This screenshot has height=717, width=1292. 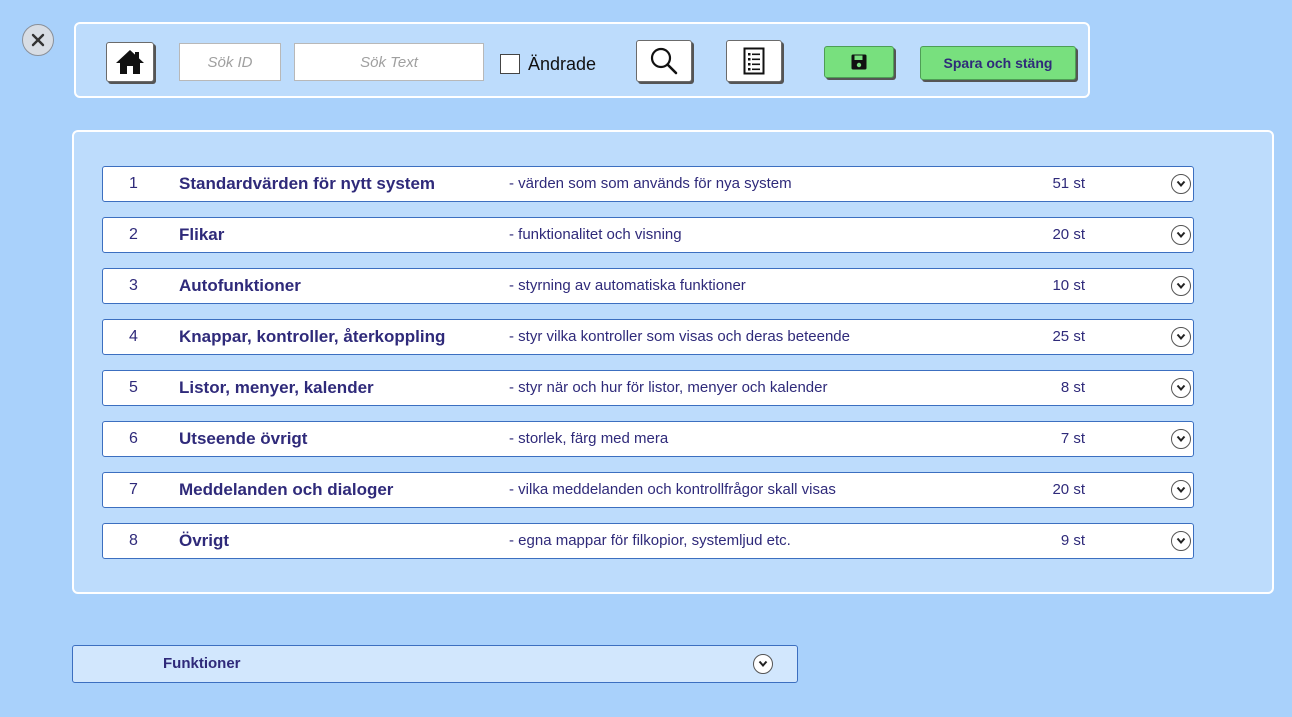 I want to click on toolbar: Ändrade Spara och stäng, so click(x=582, y=60).